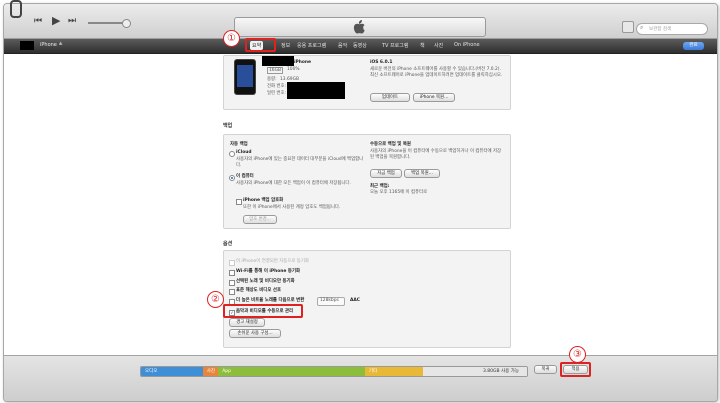 This screenshot has width=720, height=403. Describe the element at coordinates (311, 45) in the screenshot. I see `tab-2: 응용 프로그램` at that location.